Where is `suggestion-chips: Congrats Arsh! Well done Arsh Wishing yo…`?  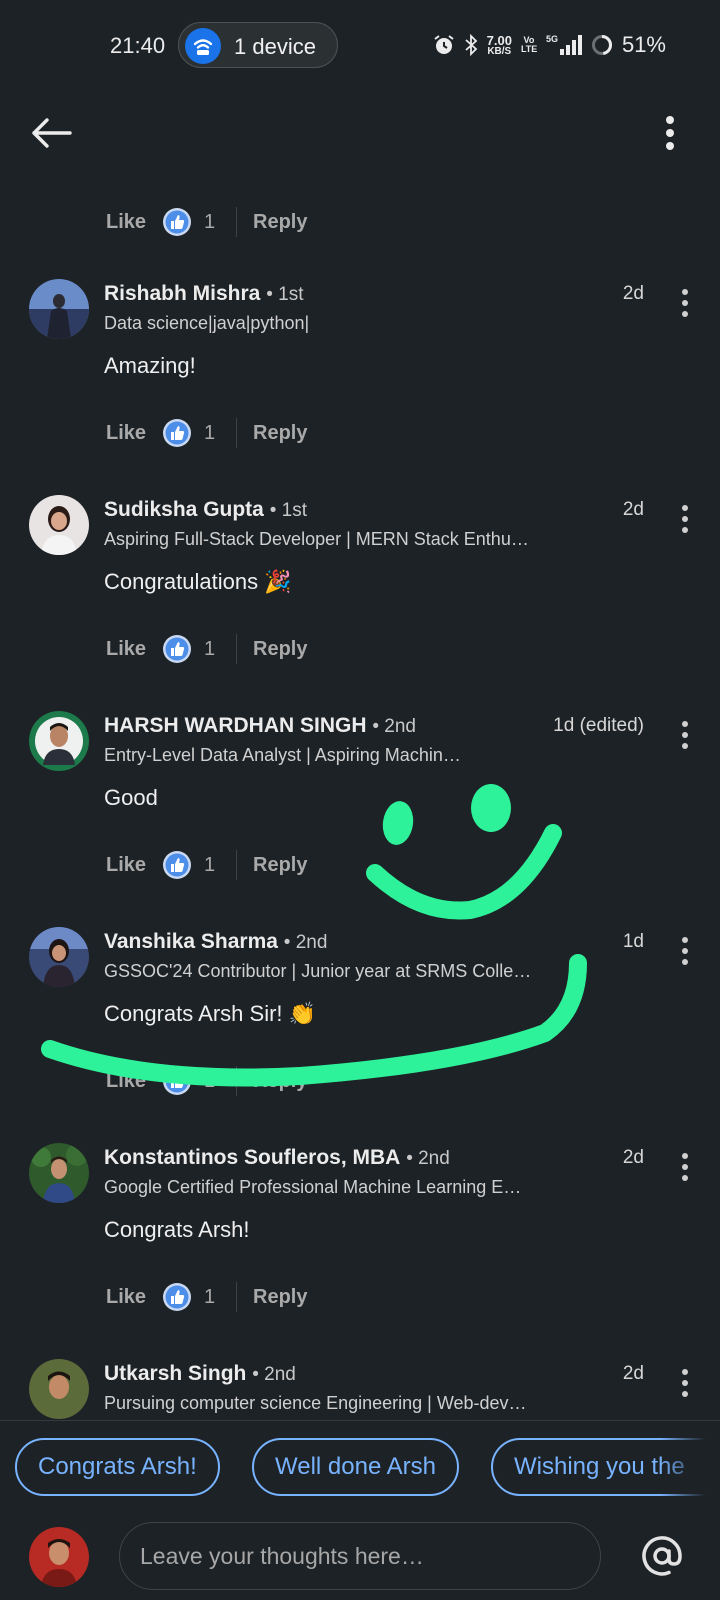
suggestion-chips: Congrats Arsh! Well done Arsh Wishing yo… is located at coordinates (360, 1466).